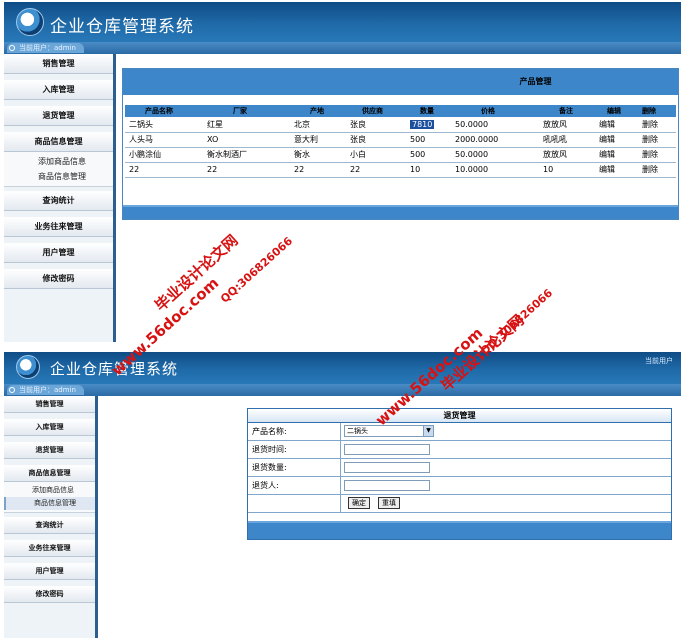 Image resolution: width=685 pixels, height=640 pixels. I want to click on cell-qty-selected: 7810, so click(422, 124).